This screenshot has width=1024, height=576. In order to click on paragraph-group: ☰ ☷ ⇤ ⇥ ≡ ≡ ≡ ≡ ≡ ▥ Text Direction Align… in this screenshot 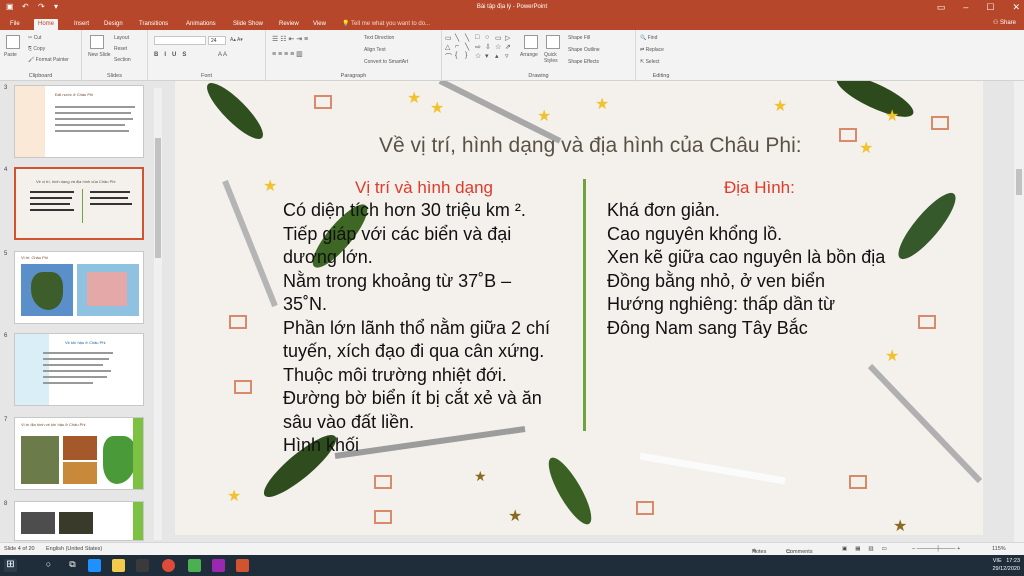, I will do `click(354, 55)`.